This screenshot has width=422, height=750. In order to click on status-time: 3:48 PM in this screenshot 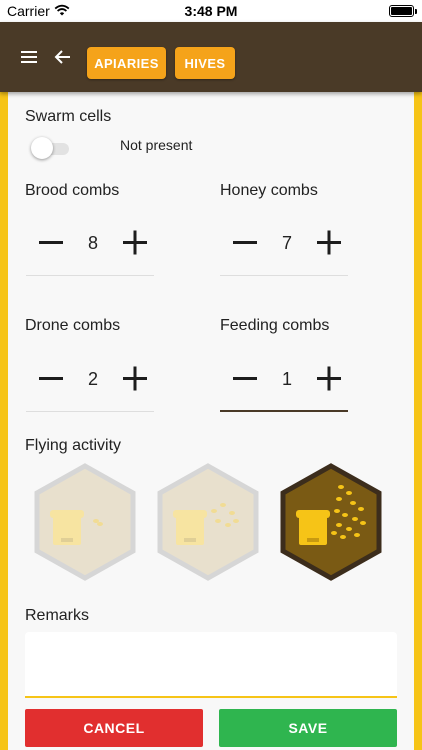, I will do `click(211, 11)`.